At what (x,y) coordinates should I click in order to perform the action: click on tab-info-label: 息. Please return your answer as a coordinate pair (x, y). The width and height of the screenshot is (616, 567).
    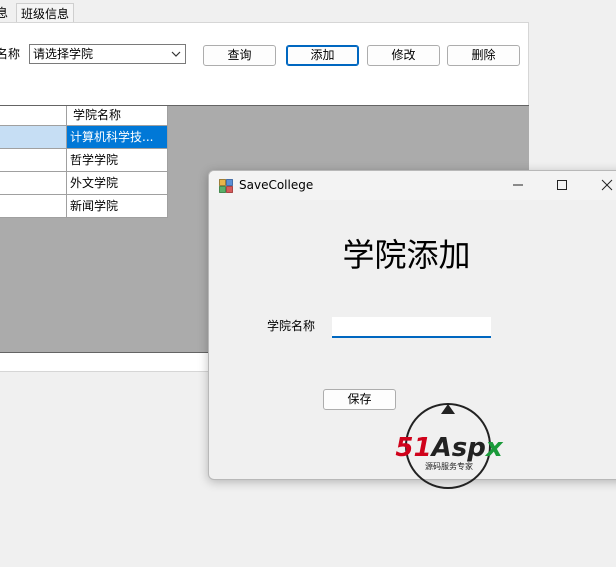
    Looking at the image, I should click on (4, 13).